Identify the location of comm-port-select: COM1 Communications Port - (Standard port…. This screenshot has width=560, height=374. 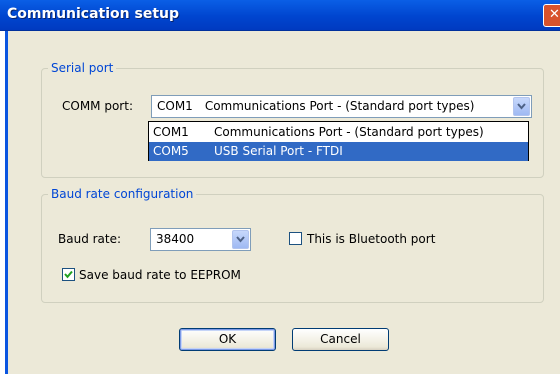
(341, 106).